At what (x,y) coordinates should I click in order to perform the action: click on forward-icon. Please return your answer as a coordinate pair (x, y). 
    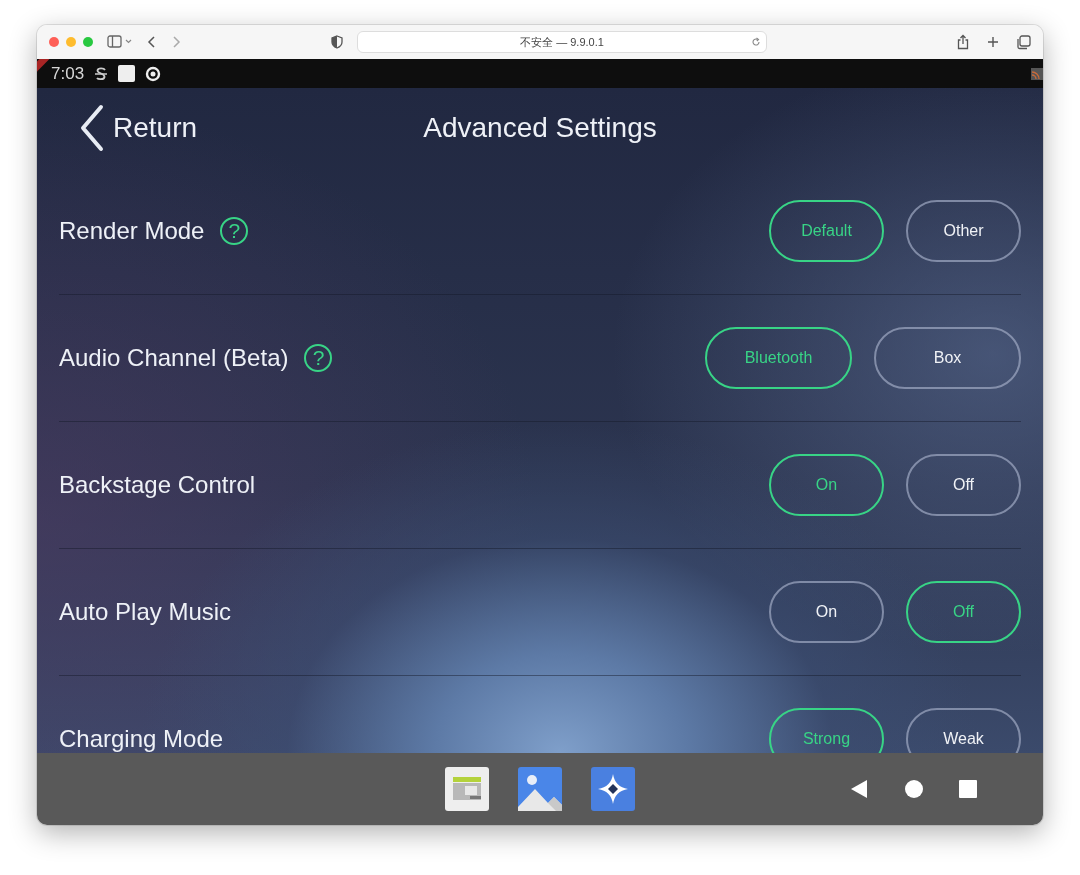
    Looking at the image, I should click on (176, 42).